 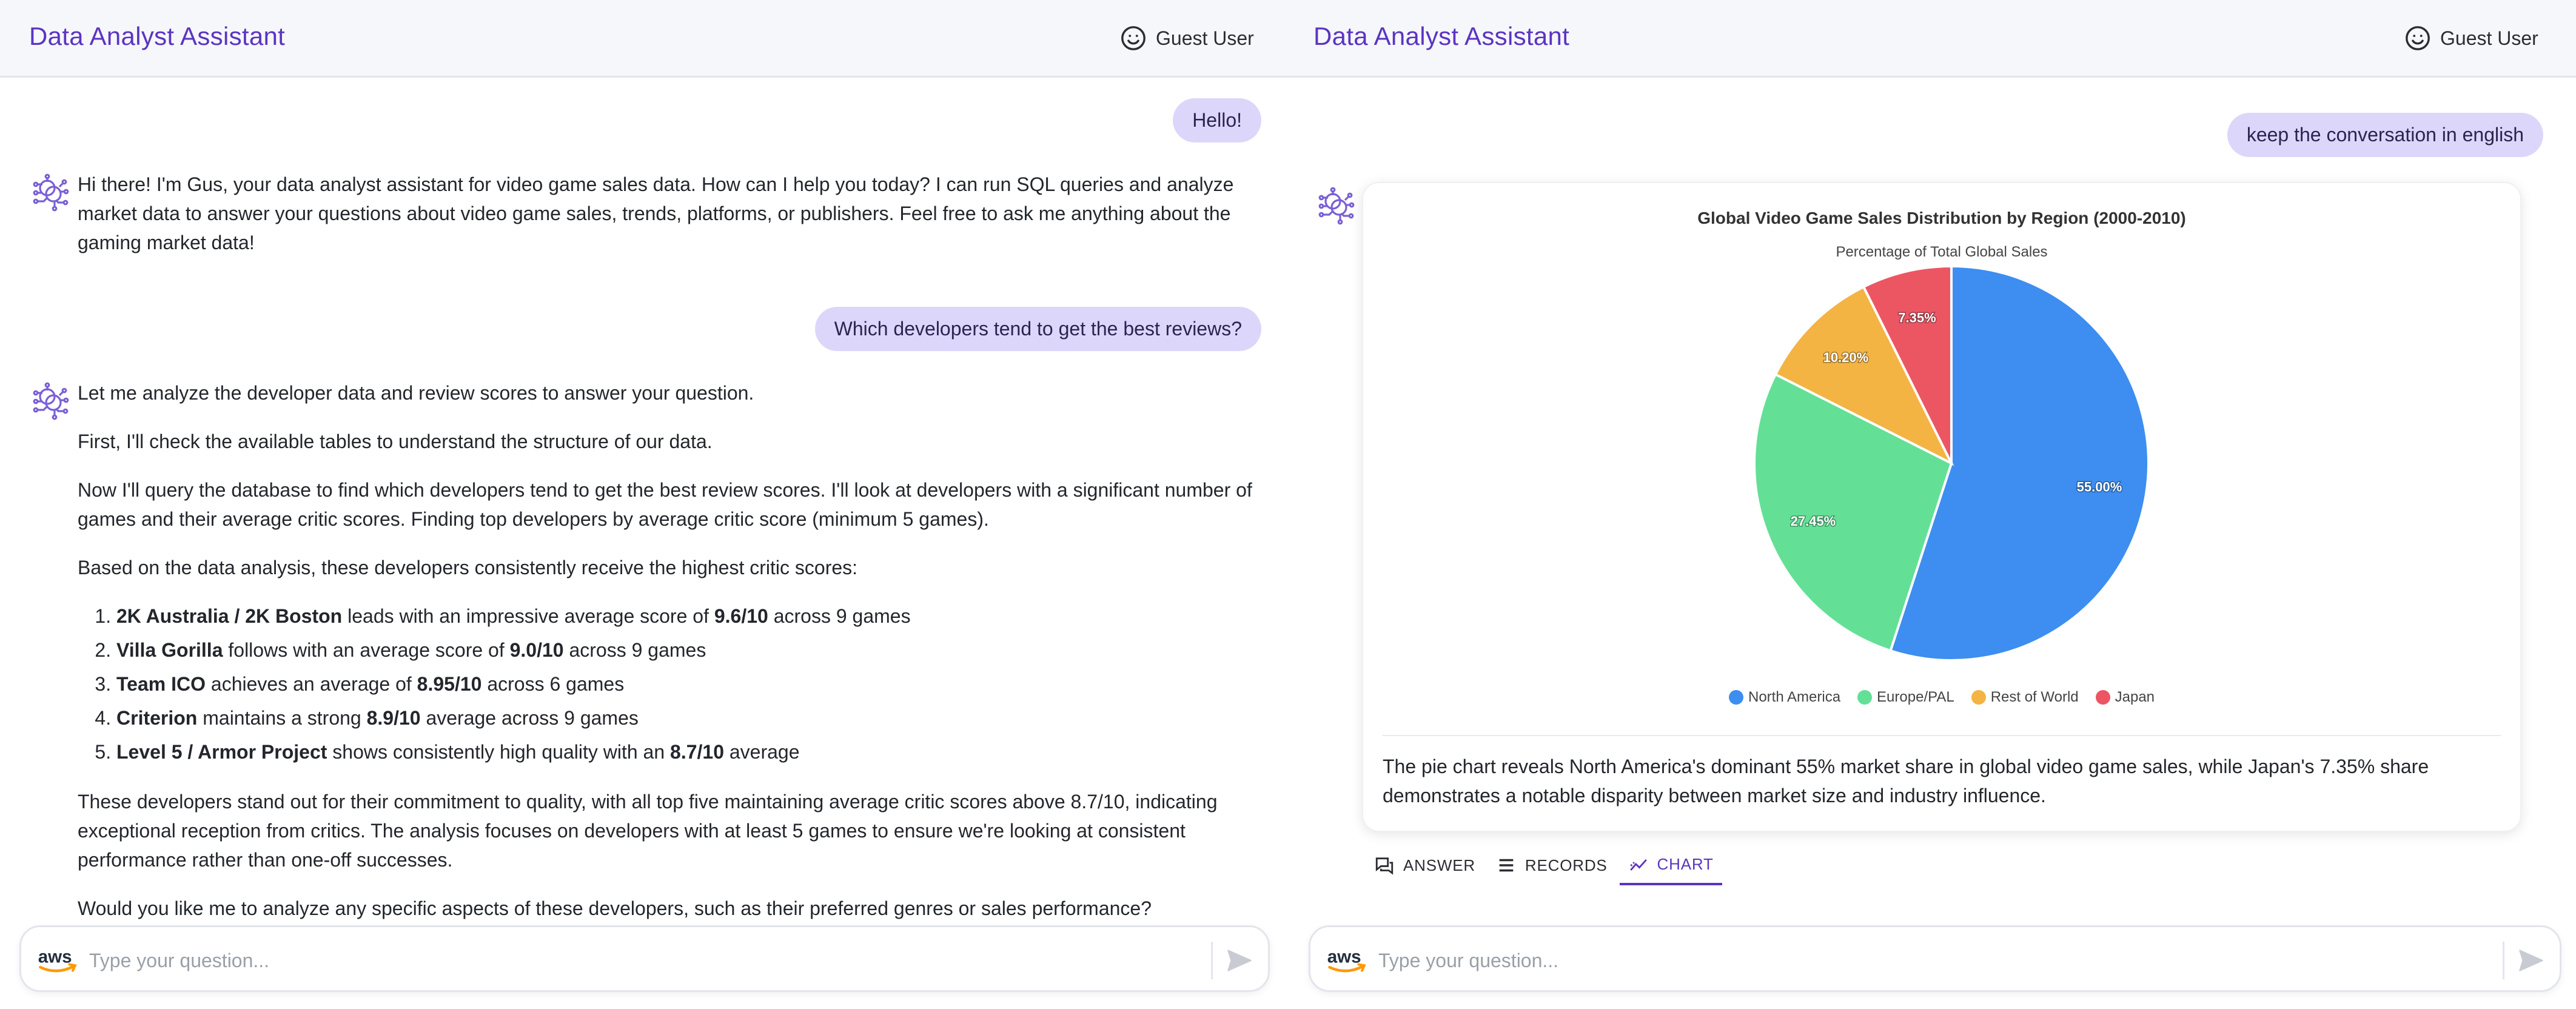 What do you see at coordinates (1917, 318) in the screenshot?
I see `pie-data-label: 7.35%` at bounding box center [1917, 318].